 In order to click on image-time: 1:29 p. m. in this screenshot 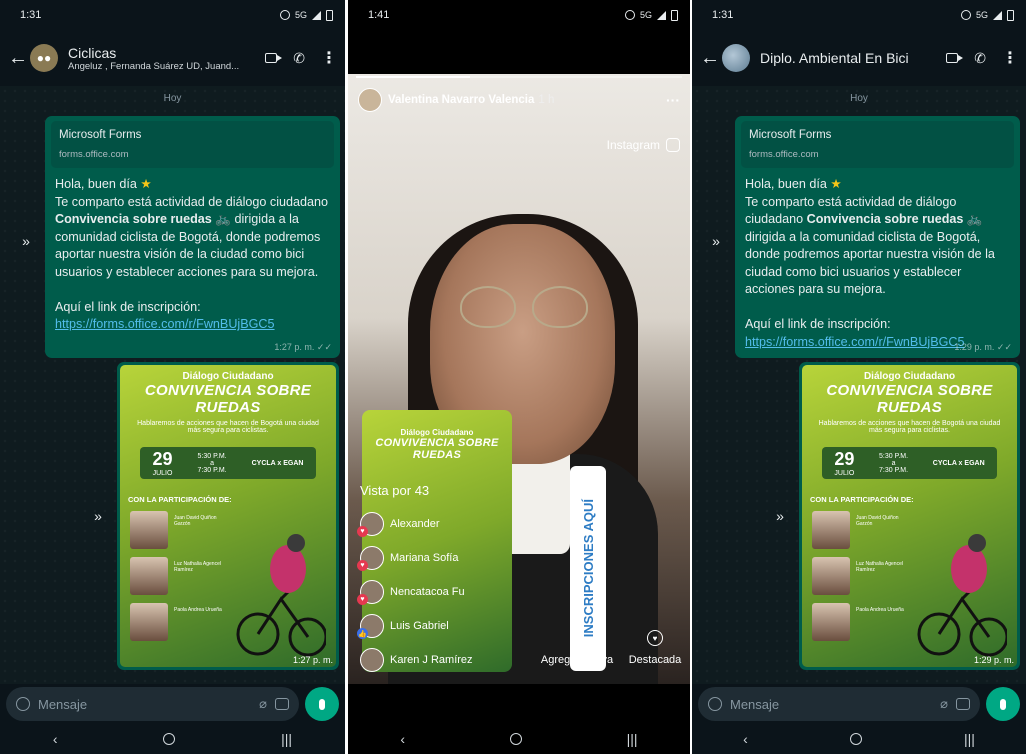, I will do `click(993, 660)`.